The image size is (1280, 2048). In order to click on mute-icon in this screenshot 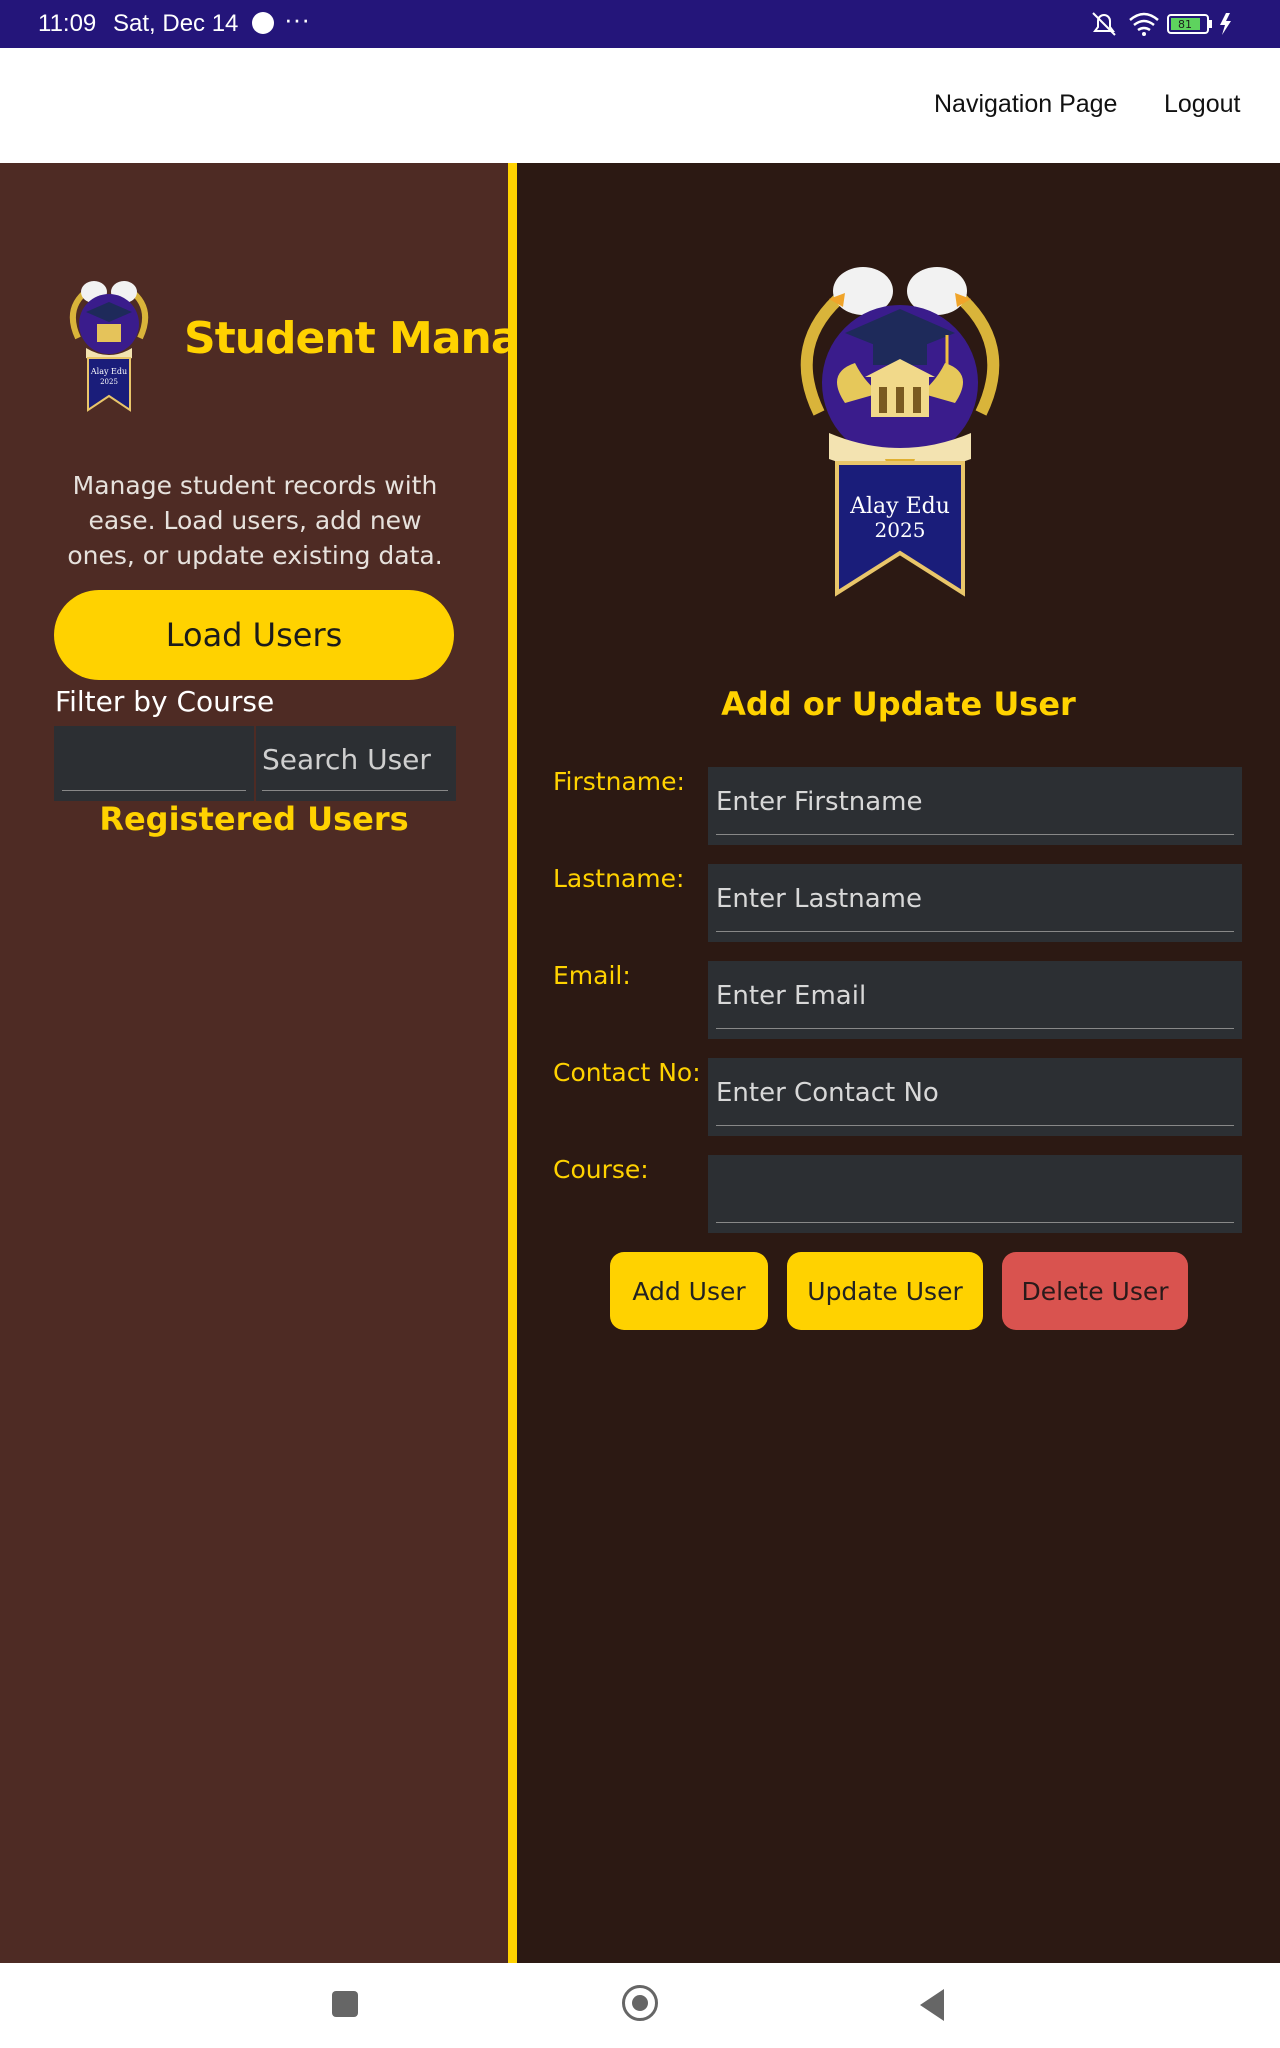, I will do `click(1104, 24)`.